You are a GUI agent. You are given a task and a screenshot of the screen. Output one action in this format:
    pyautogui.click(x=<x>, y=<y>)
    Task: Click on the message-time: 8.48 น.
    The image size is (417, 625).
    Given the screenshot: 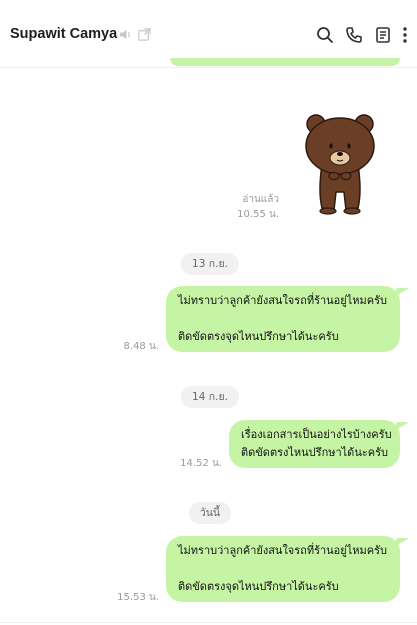 What is the action you would take?
    pyautogui.click(x=141, y=346)
    